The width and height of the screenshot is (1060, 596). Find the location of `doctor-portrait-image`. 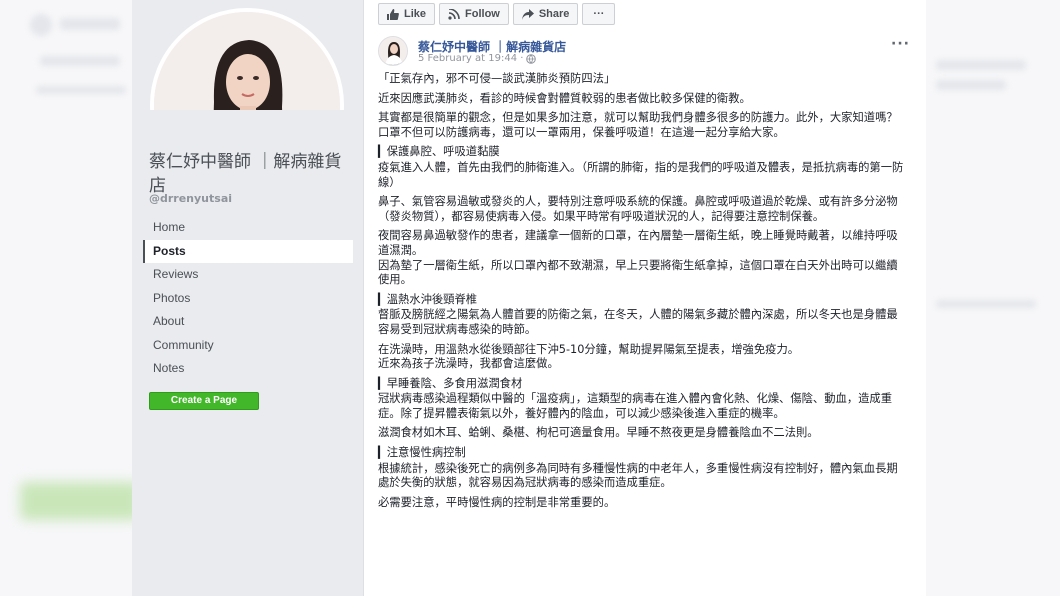

doctor-portrait-image is located at coordinates (247, 61).